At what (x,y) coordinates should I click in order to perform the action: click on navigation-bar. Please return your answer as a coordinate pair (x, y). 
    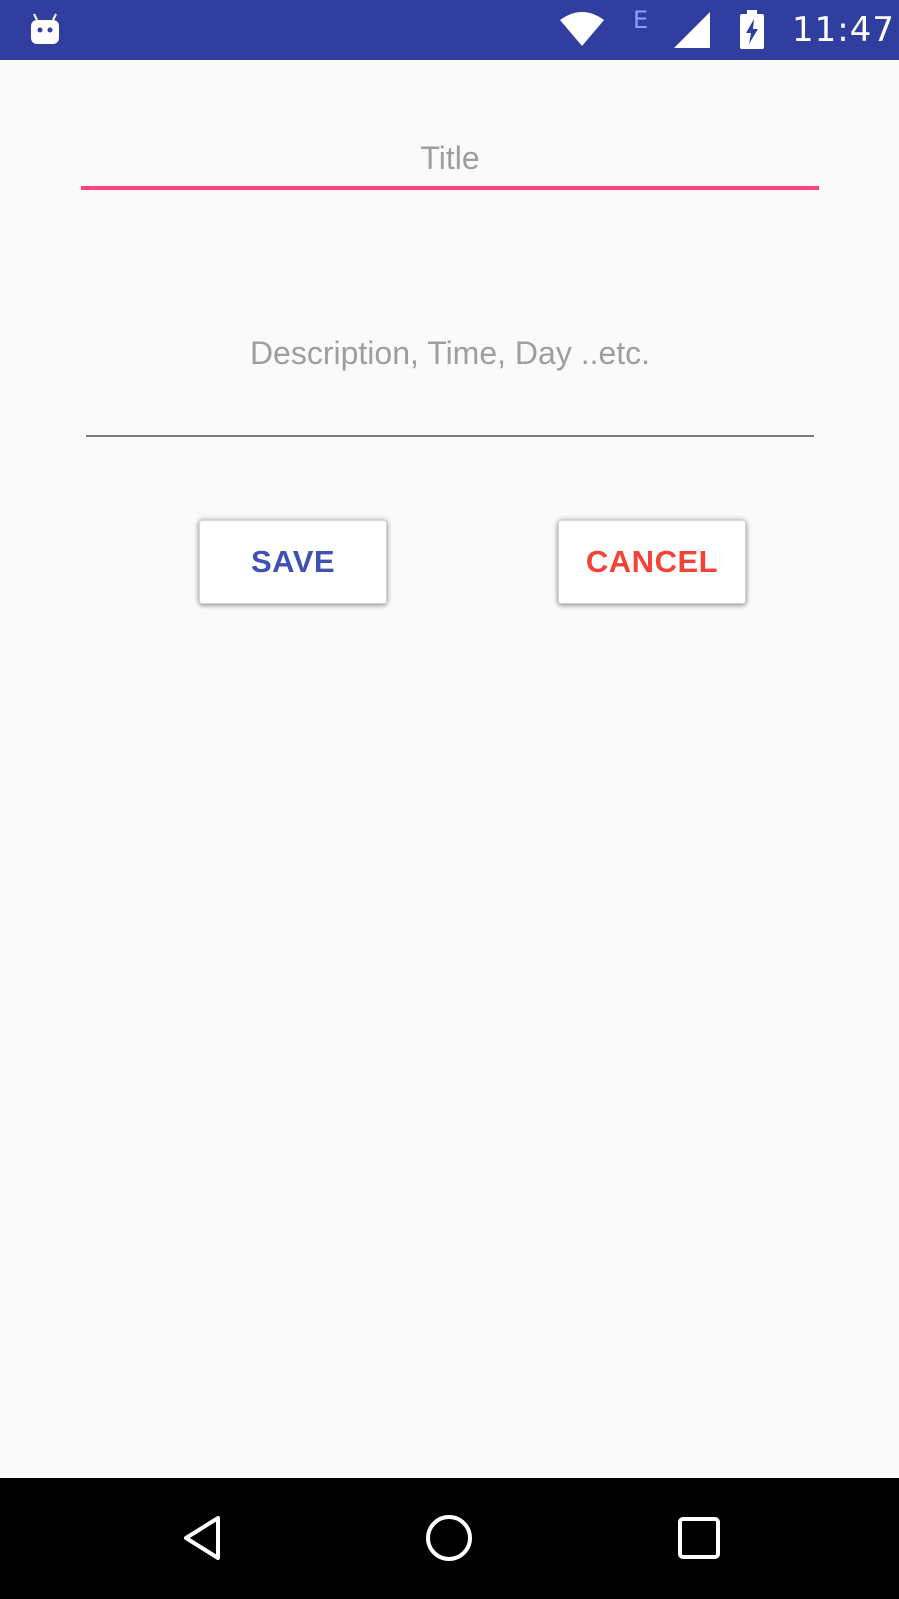
    Looking at the image, I should click on (449, 1538).